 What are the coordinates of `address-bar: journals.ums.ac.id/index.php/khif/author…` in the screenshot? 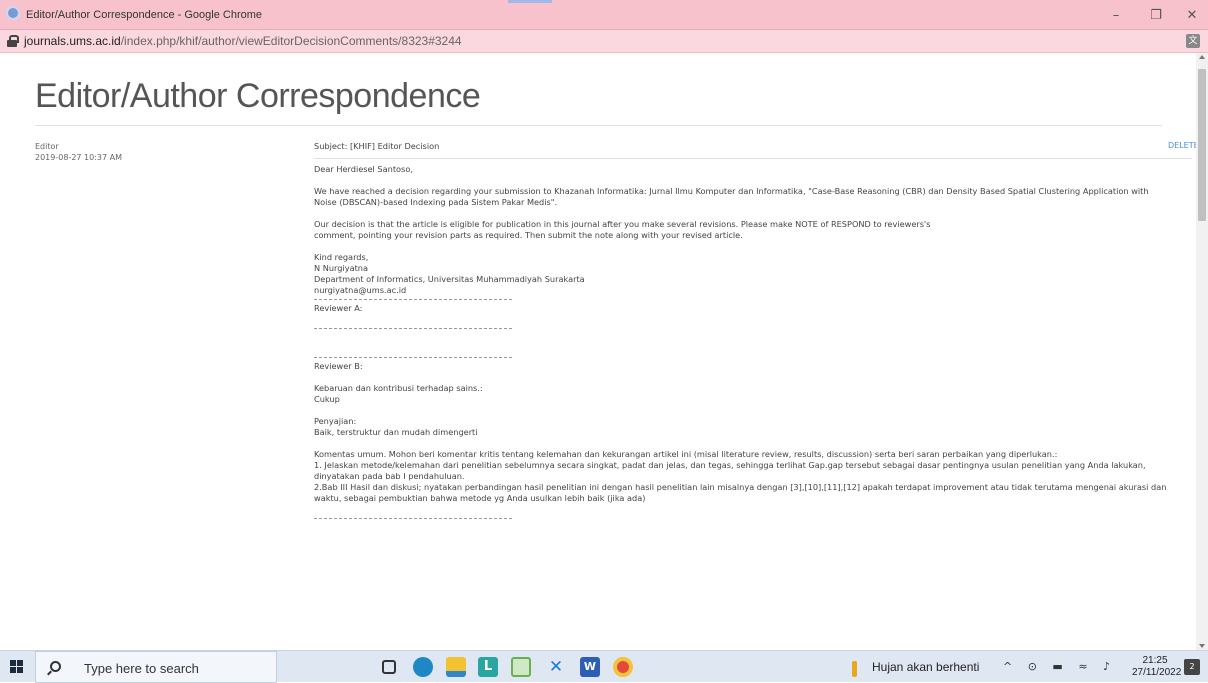 It's located at (604, 41).